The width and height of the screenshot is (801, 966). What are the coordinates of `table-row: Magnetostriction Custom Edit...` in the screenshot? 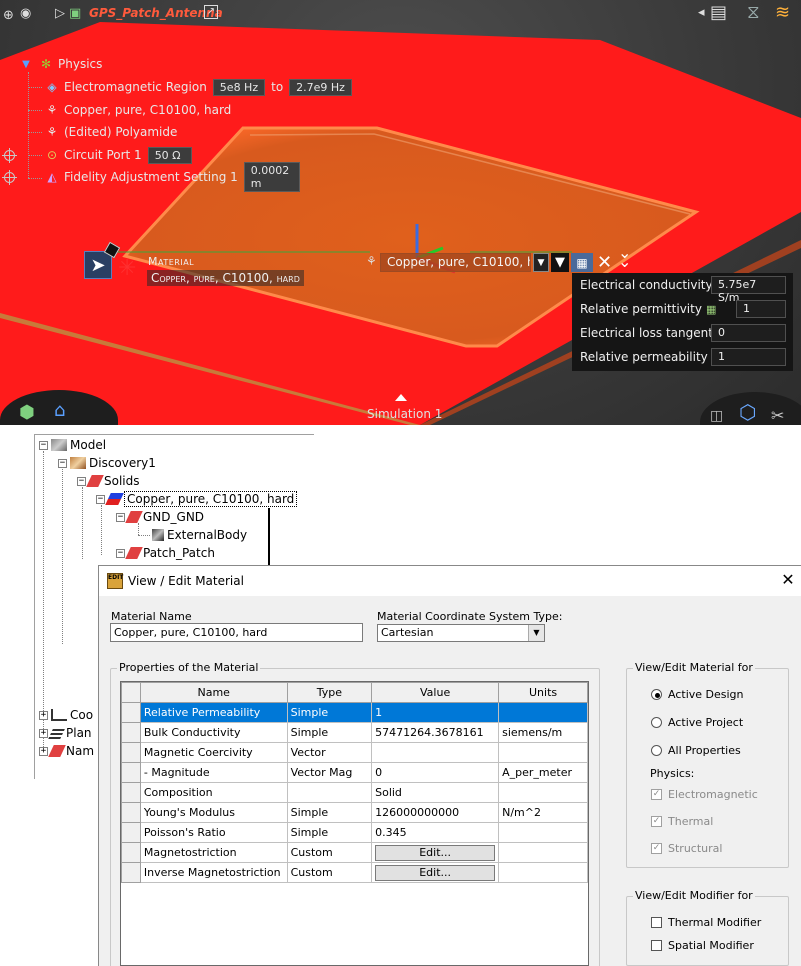 It's located at (354, 852).